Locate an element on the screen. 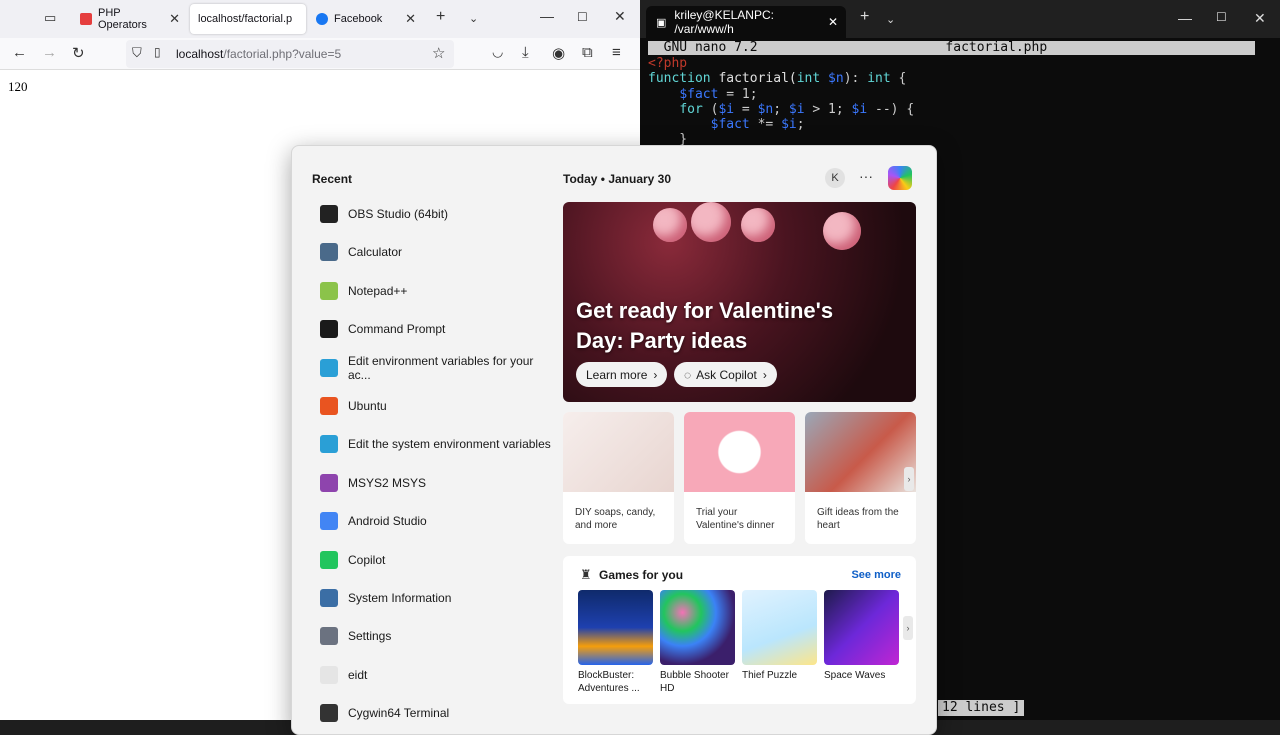 This screenshot has width=1280, height=735. recent-app-label: Notepad++ is located at coordinates (378, 290).